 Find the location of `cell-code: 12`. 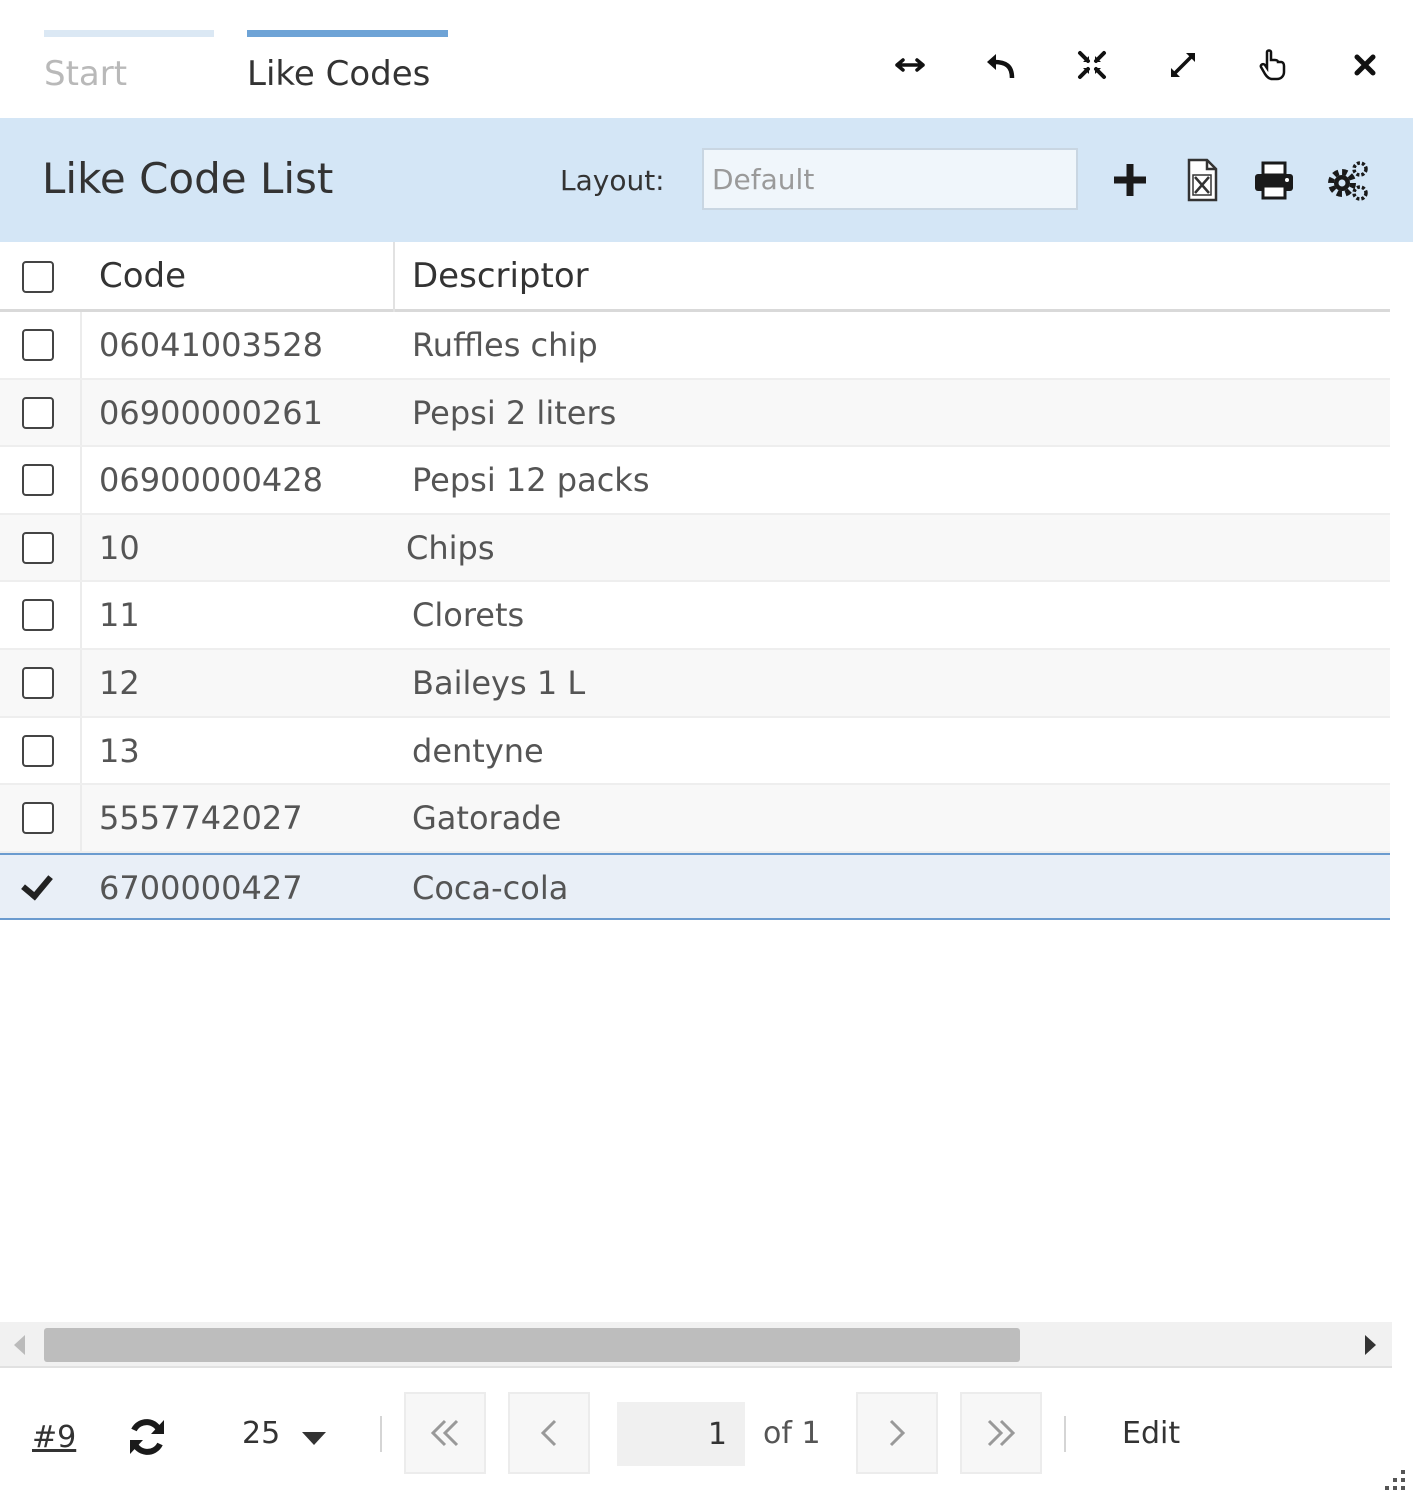

cell-code: 12 is located at coordinates (119, 682).